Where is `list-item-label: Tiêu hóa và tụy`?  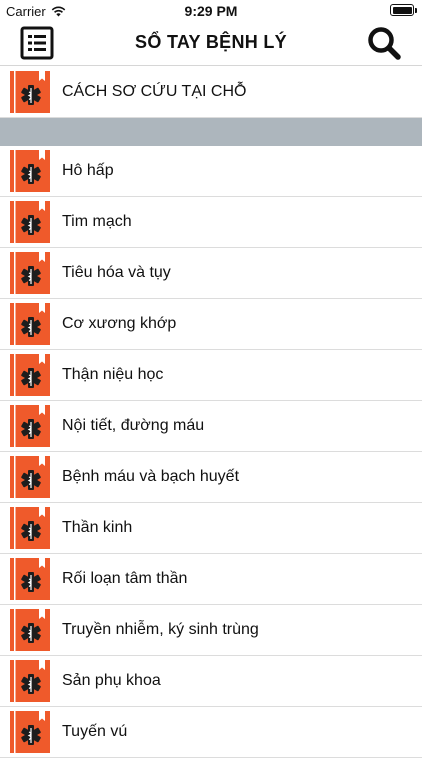
list-item-label: Tiêu hóa và tụy is located at coordinates (116, 272).